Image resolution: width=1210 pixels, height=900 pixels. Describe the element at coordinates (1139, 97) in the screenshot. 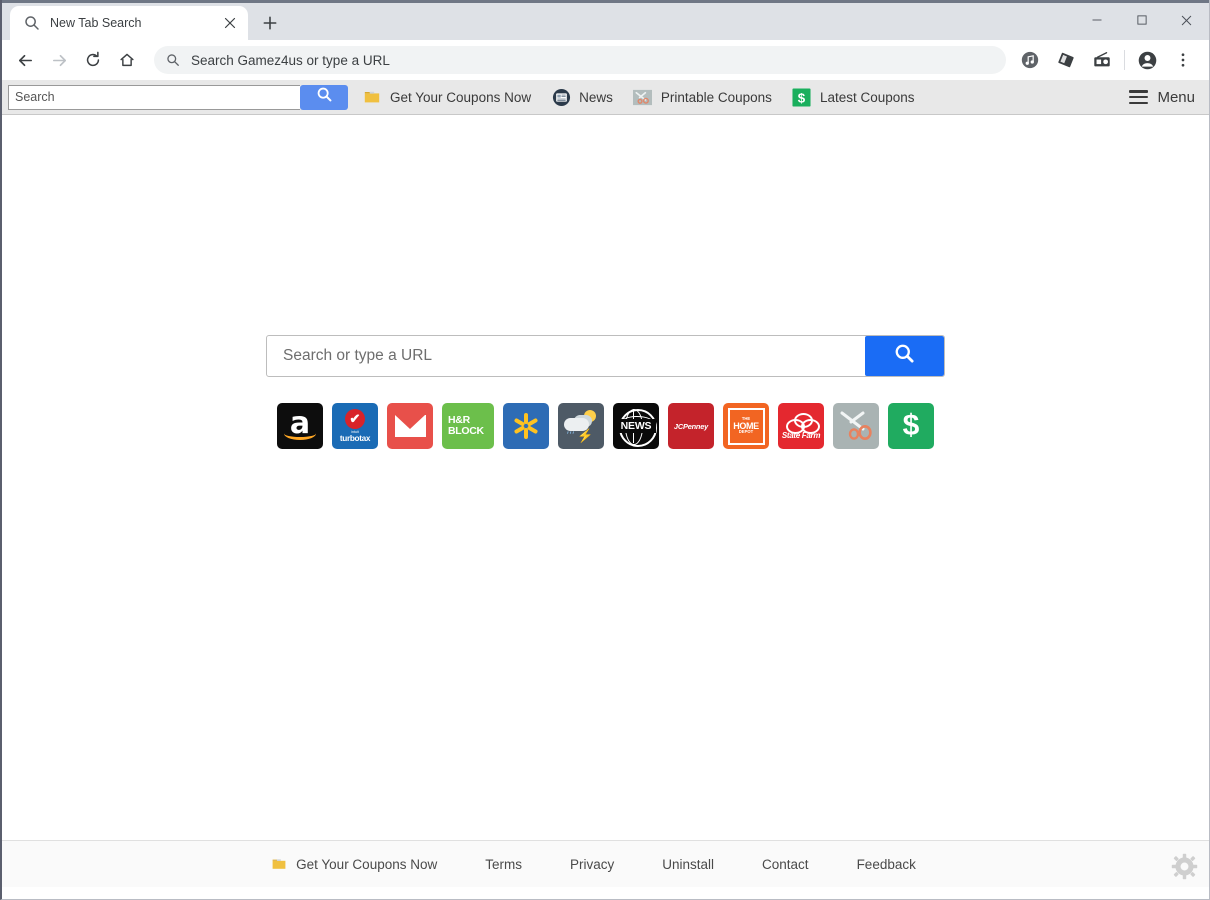

I see `hamburger-icon` at that location.